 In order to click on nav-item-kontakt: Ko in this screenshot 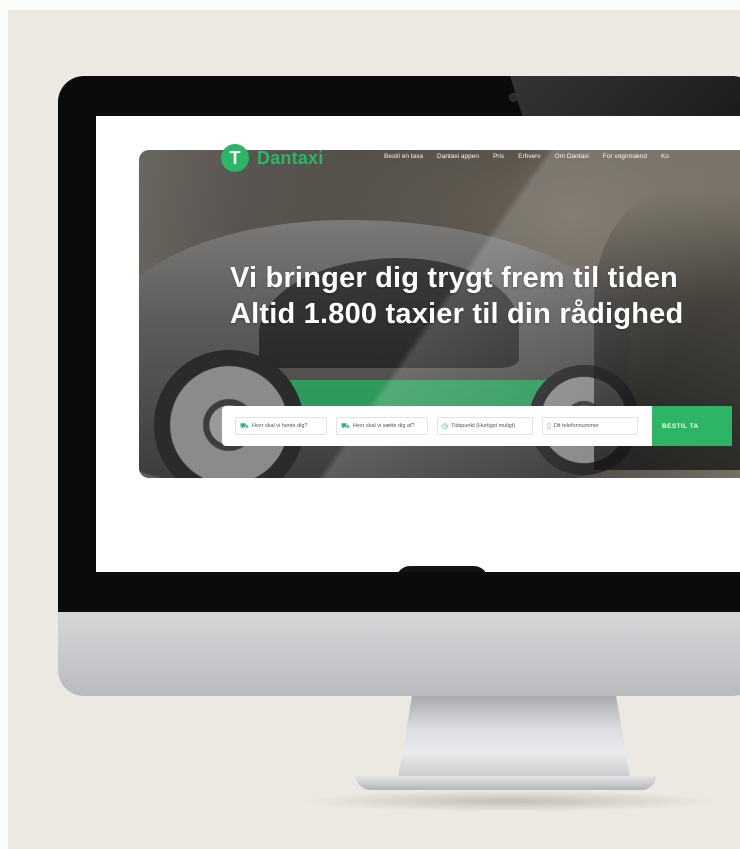, I will do `click(665, 156)`.